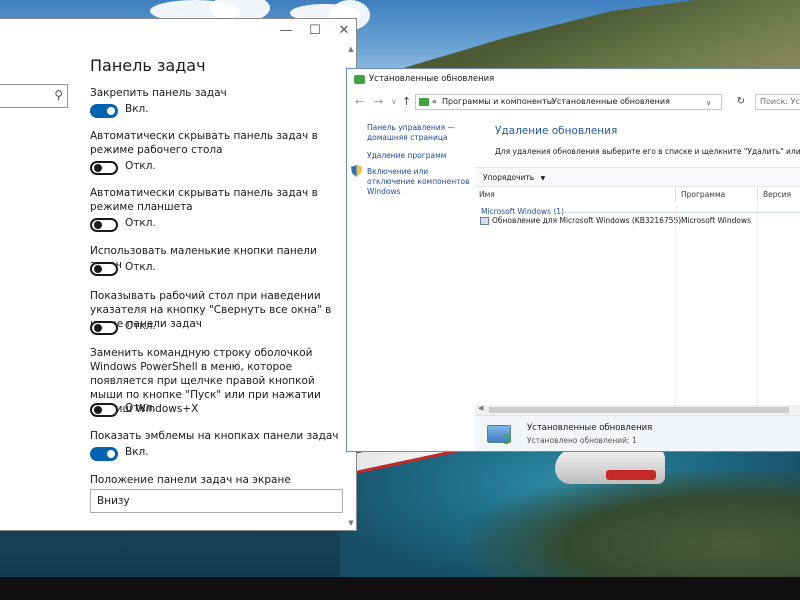 This screenshot has height=600, width=800. What do you see at coordinates (703, 194) in the screenshot?
I see `column-header-program: Программа` at bounding box center [703, 194].